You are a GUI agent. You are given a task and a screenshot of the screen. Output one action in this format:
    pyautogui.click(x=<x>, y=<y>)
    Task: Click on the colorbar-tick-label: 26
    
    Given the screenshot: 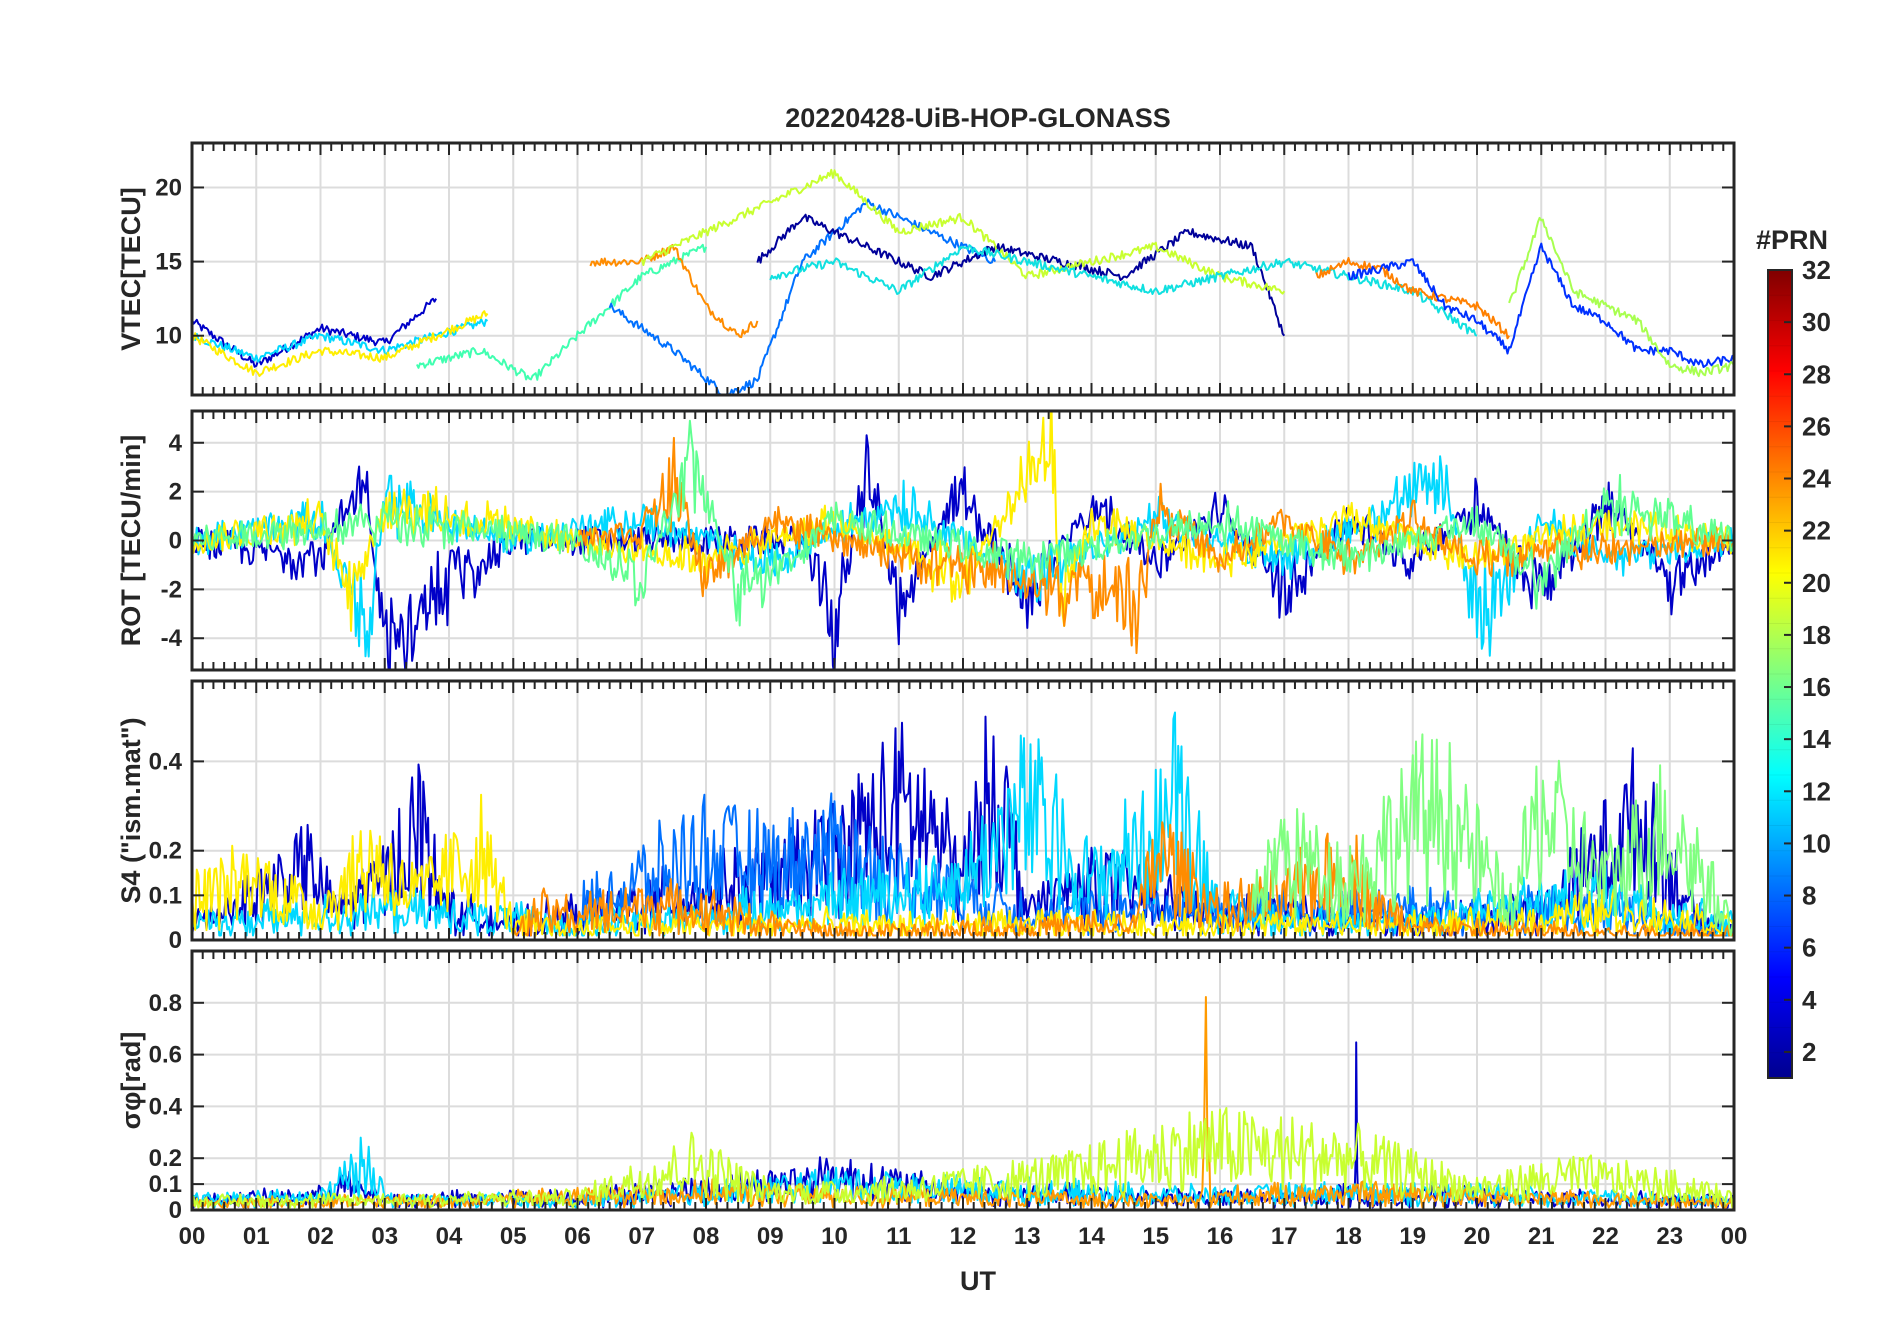 What is the action you would take?
    pyautogui.click(x=1816, y=426)
    